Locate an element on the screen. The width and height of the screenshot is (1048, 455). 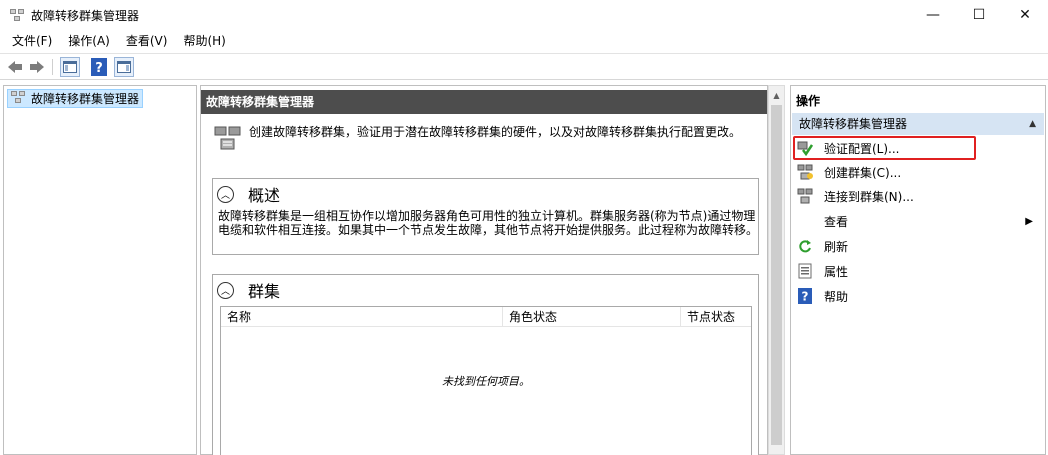
menu-view: 查看(V) is located at coordinates (147, 41).